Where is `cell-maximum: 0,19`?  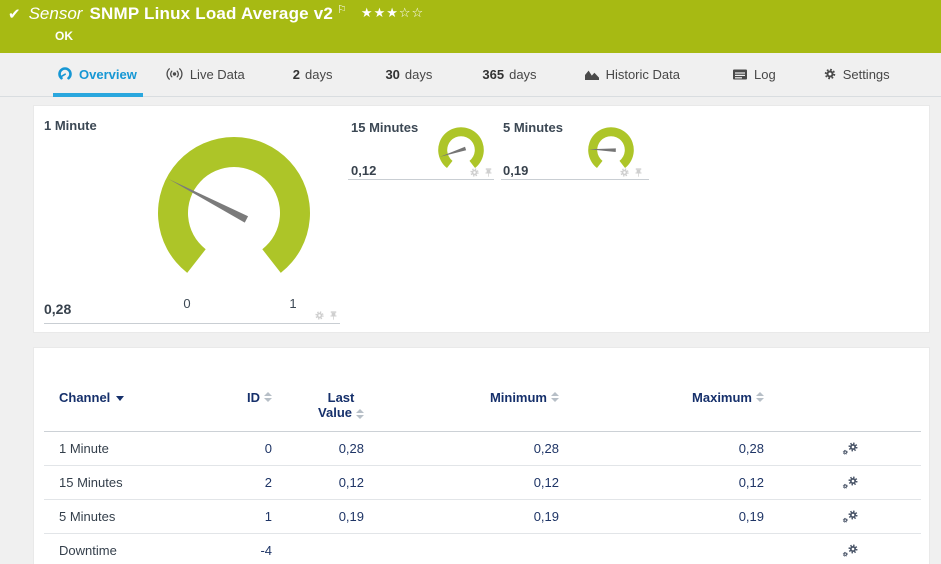 cell-maximum: 0,19 is located at coordinates (751, 516).